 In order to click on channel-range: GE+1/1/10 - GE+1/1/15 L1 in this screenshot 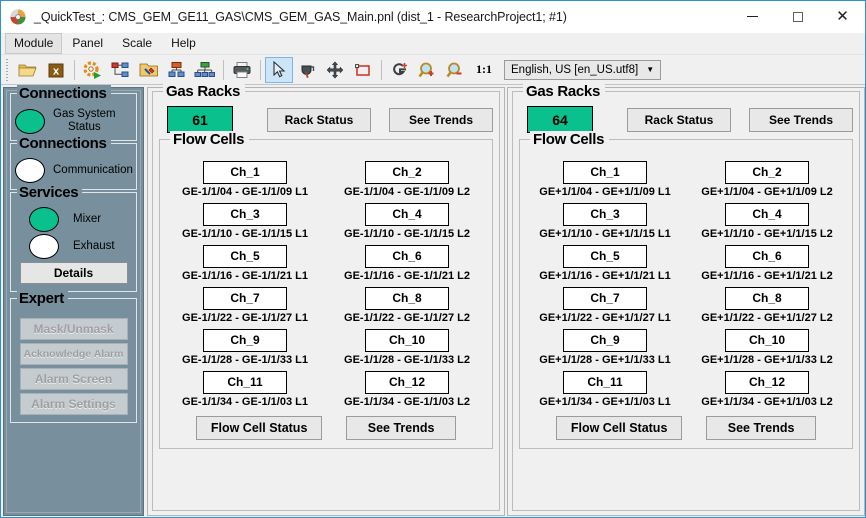, I will do `click(605, 234)`.